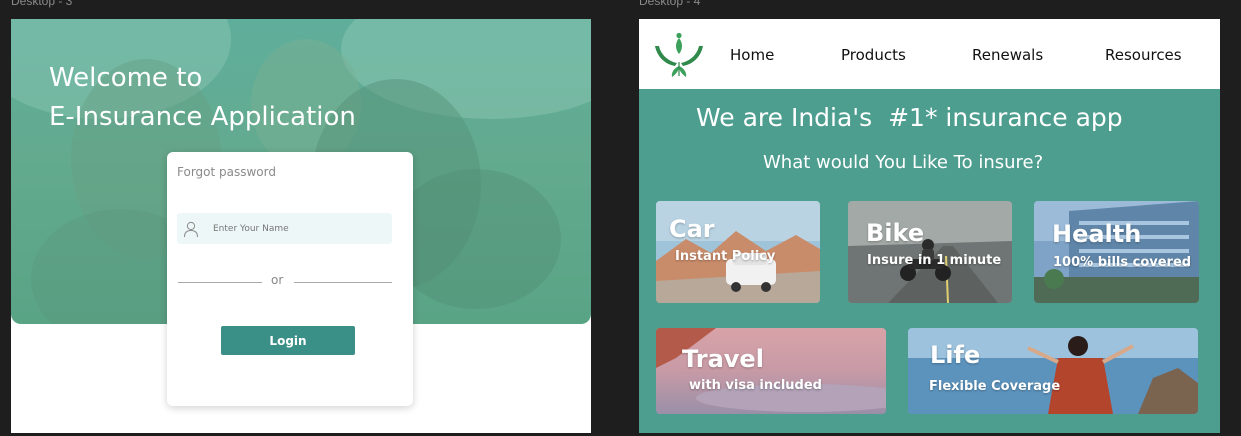 The image size is (1241, 436). I want to click on login-button: Login, so click(288, 340).